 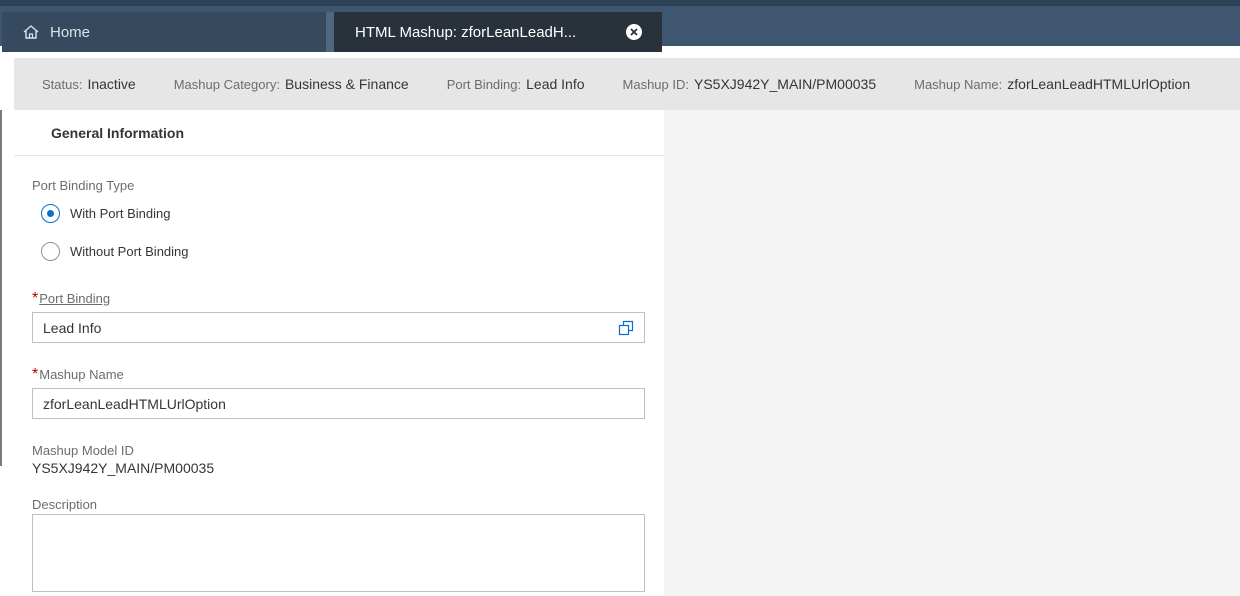 I want to click on info-status-value: Inactive, so click(x=111, y=84).